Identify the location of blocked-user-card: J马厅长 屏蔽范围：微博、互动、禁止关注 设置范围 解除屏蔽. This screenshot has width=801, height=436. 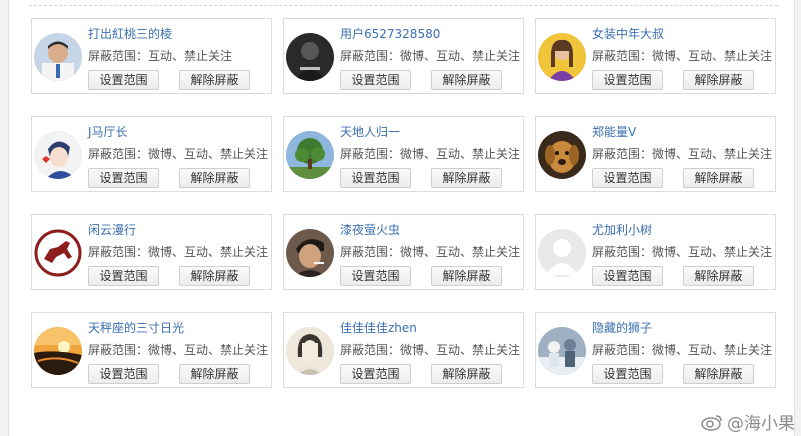
(151, 154).